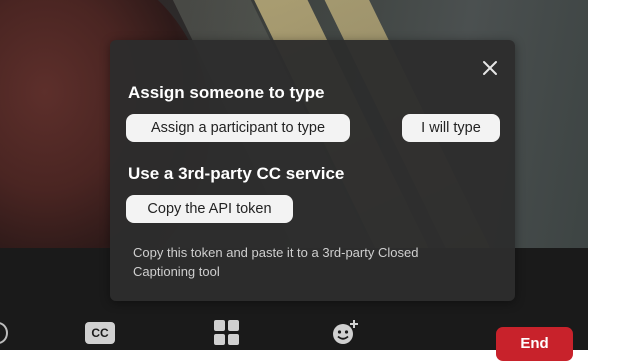 This screenshot has height=361, width=621. Describe the element at coordinates (345, 332) in the screenshot. I see `reactions-emoji-icon` at that location.